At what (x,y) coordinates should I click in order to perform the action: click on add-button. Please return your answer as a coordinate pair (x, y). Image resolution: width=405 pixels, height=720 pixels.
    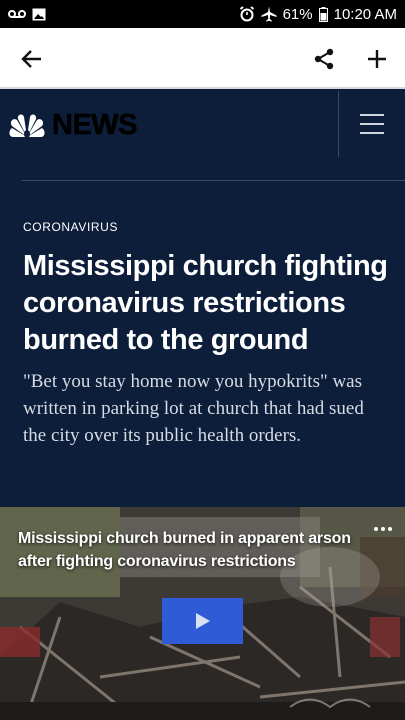
    Looking at the image, I should click on (377, 59).